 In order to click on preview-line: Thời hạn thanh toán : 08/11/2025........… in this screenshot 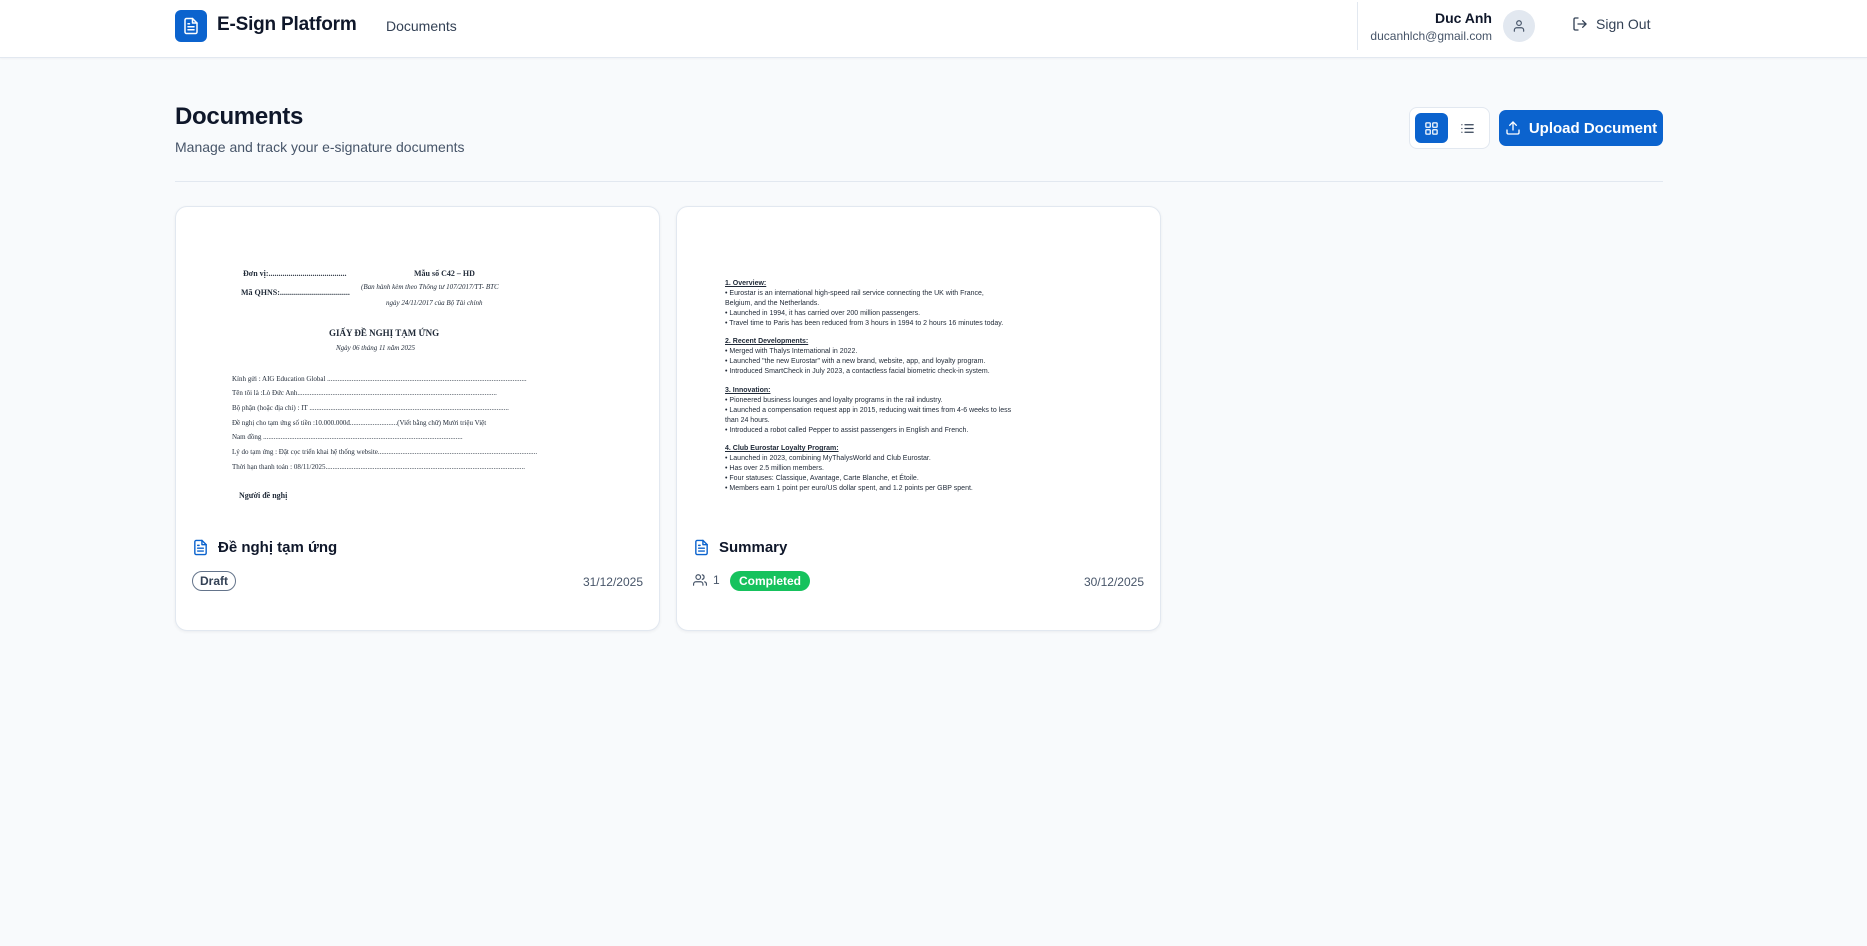, I will do `click(378, 467)`.